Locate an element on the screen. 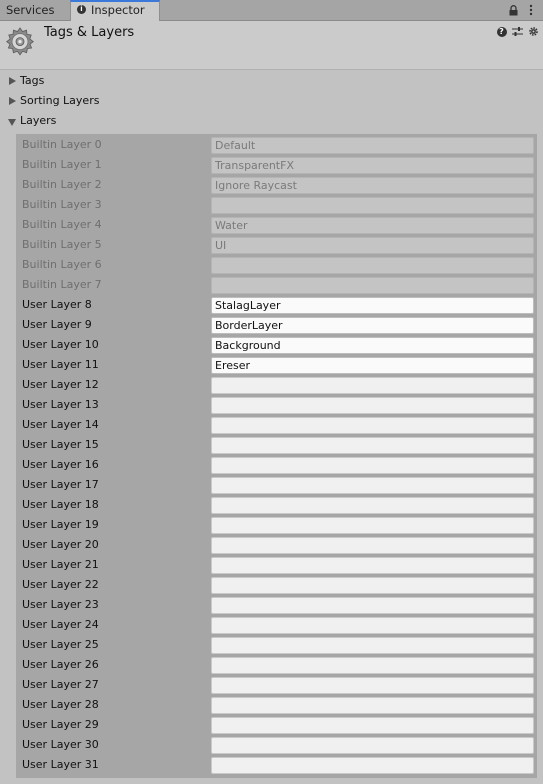 The image size is (543, 784). foldout-layers: Layers is located at coordinates (271, 121).